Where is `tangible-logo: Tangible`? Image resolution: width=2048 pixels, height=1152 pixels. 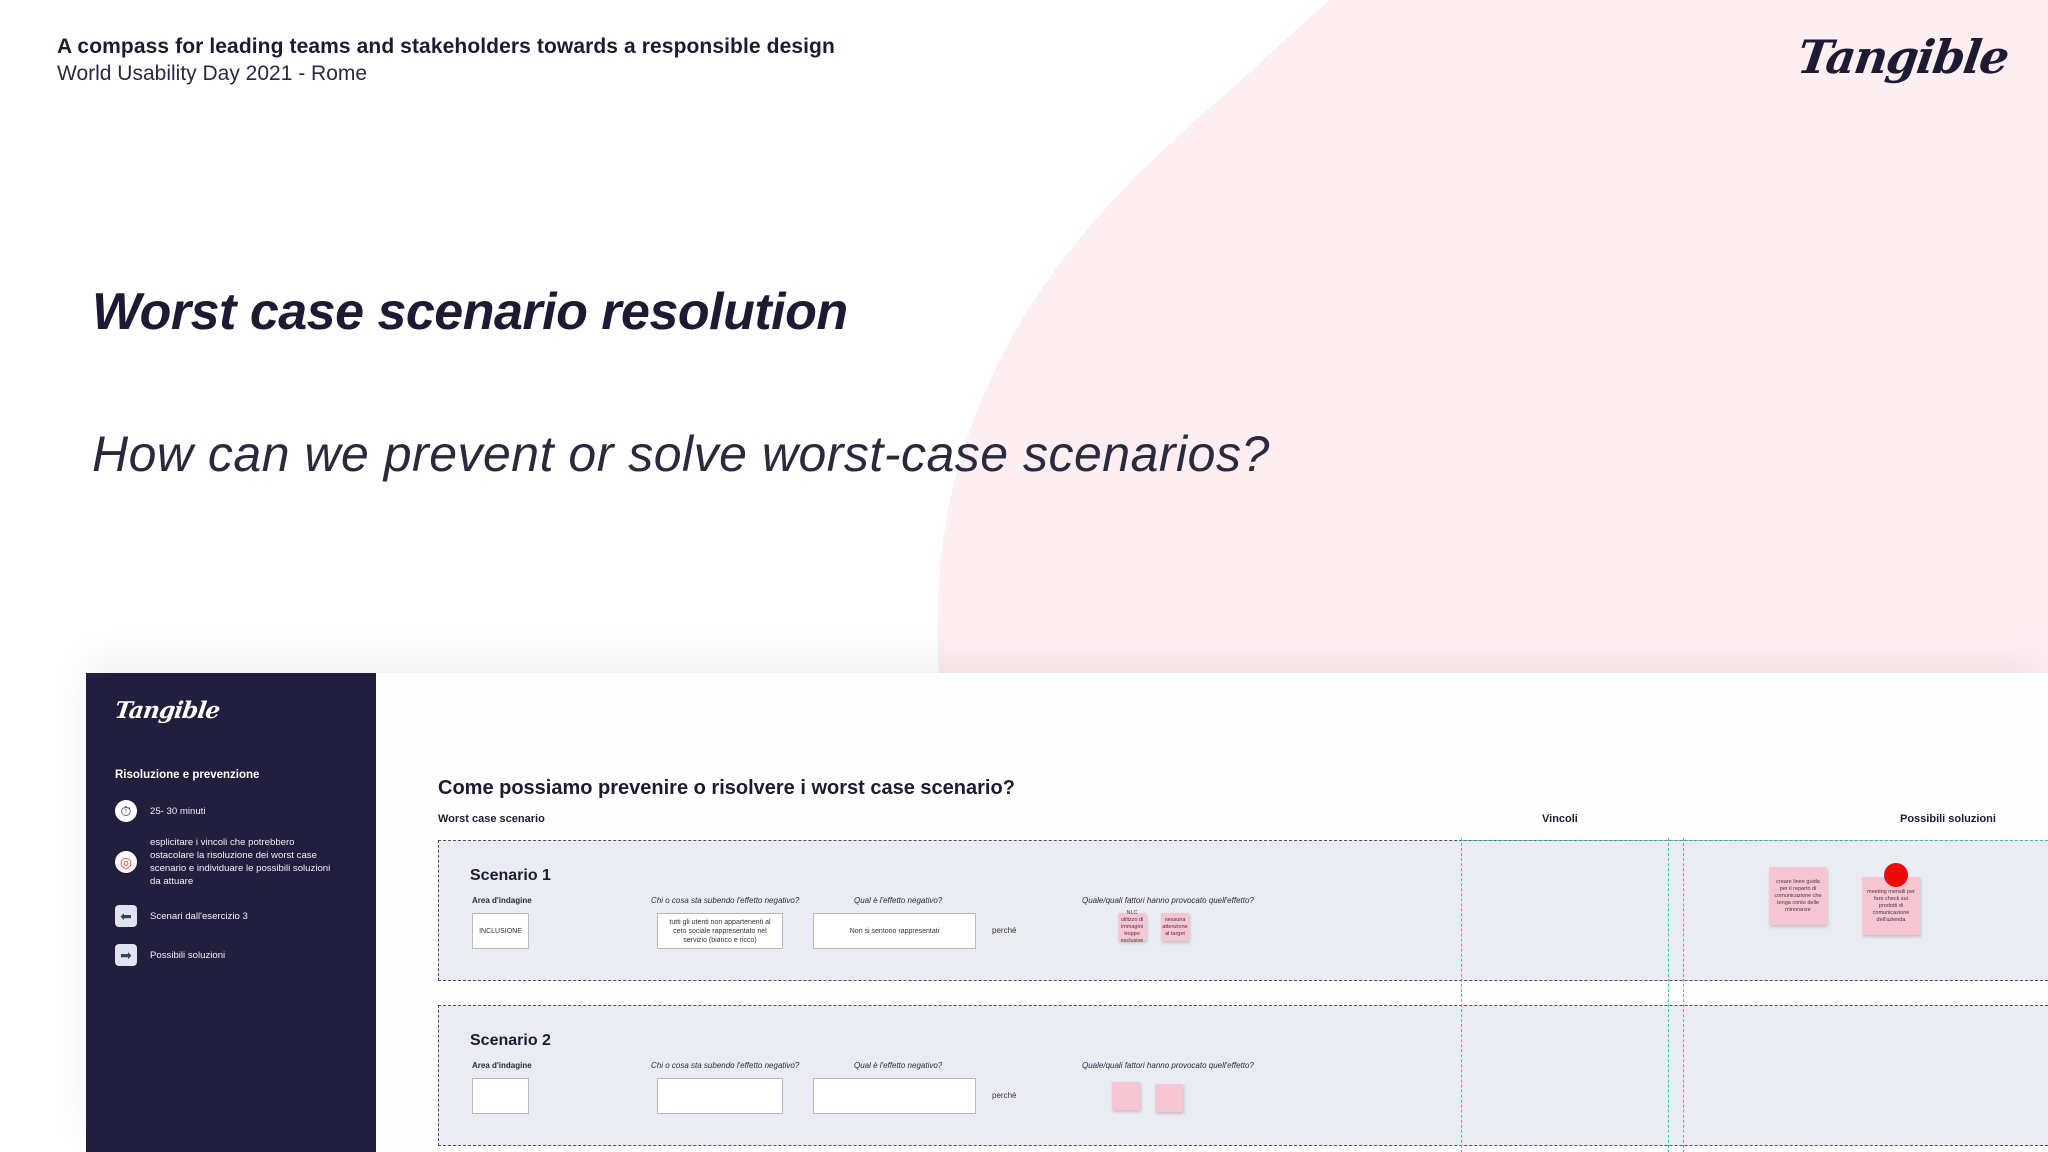 tangible-logo: Tangible is located at coordinates (1903, 57).